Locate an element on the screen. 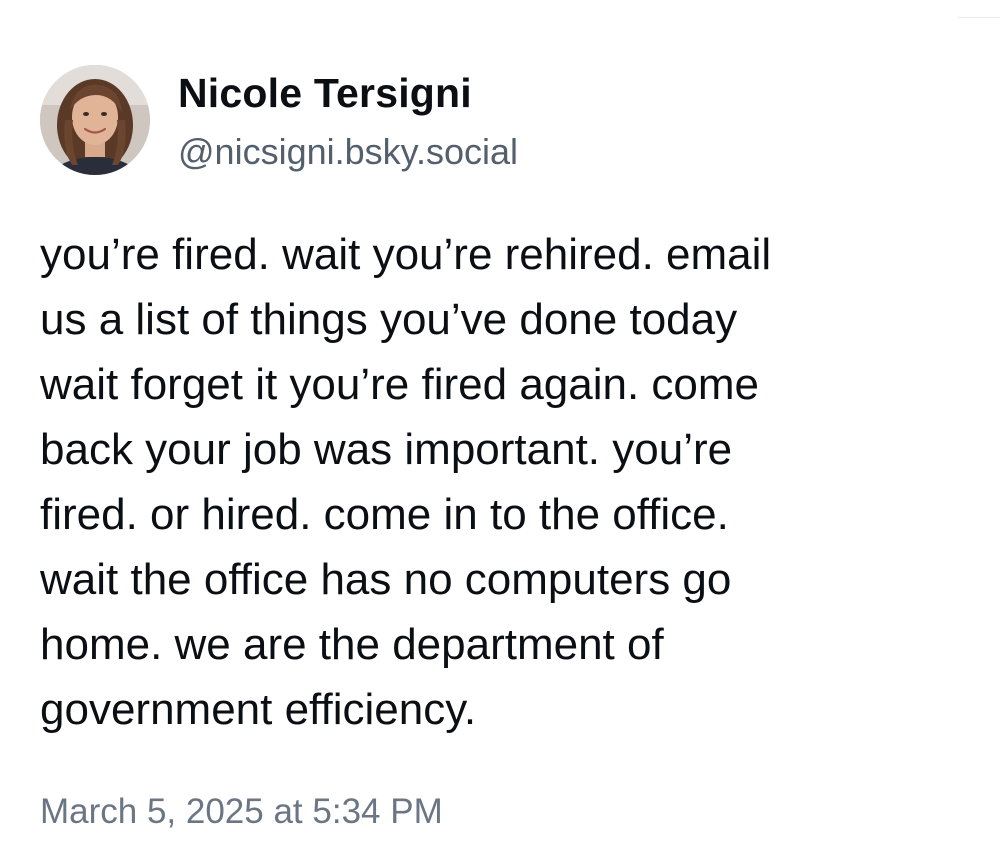  divider is located at coordinates (979, 17).